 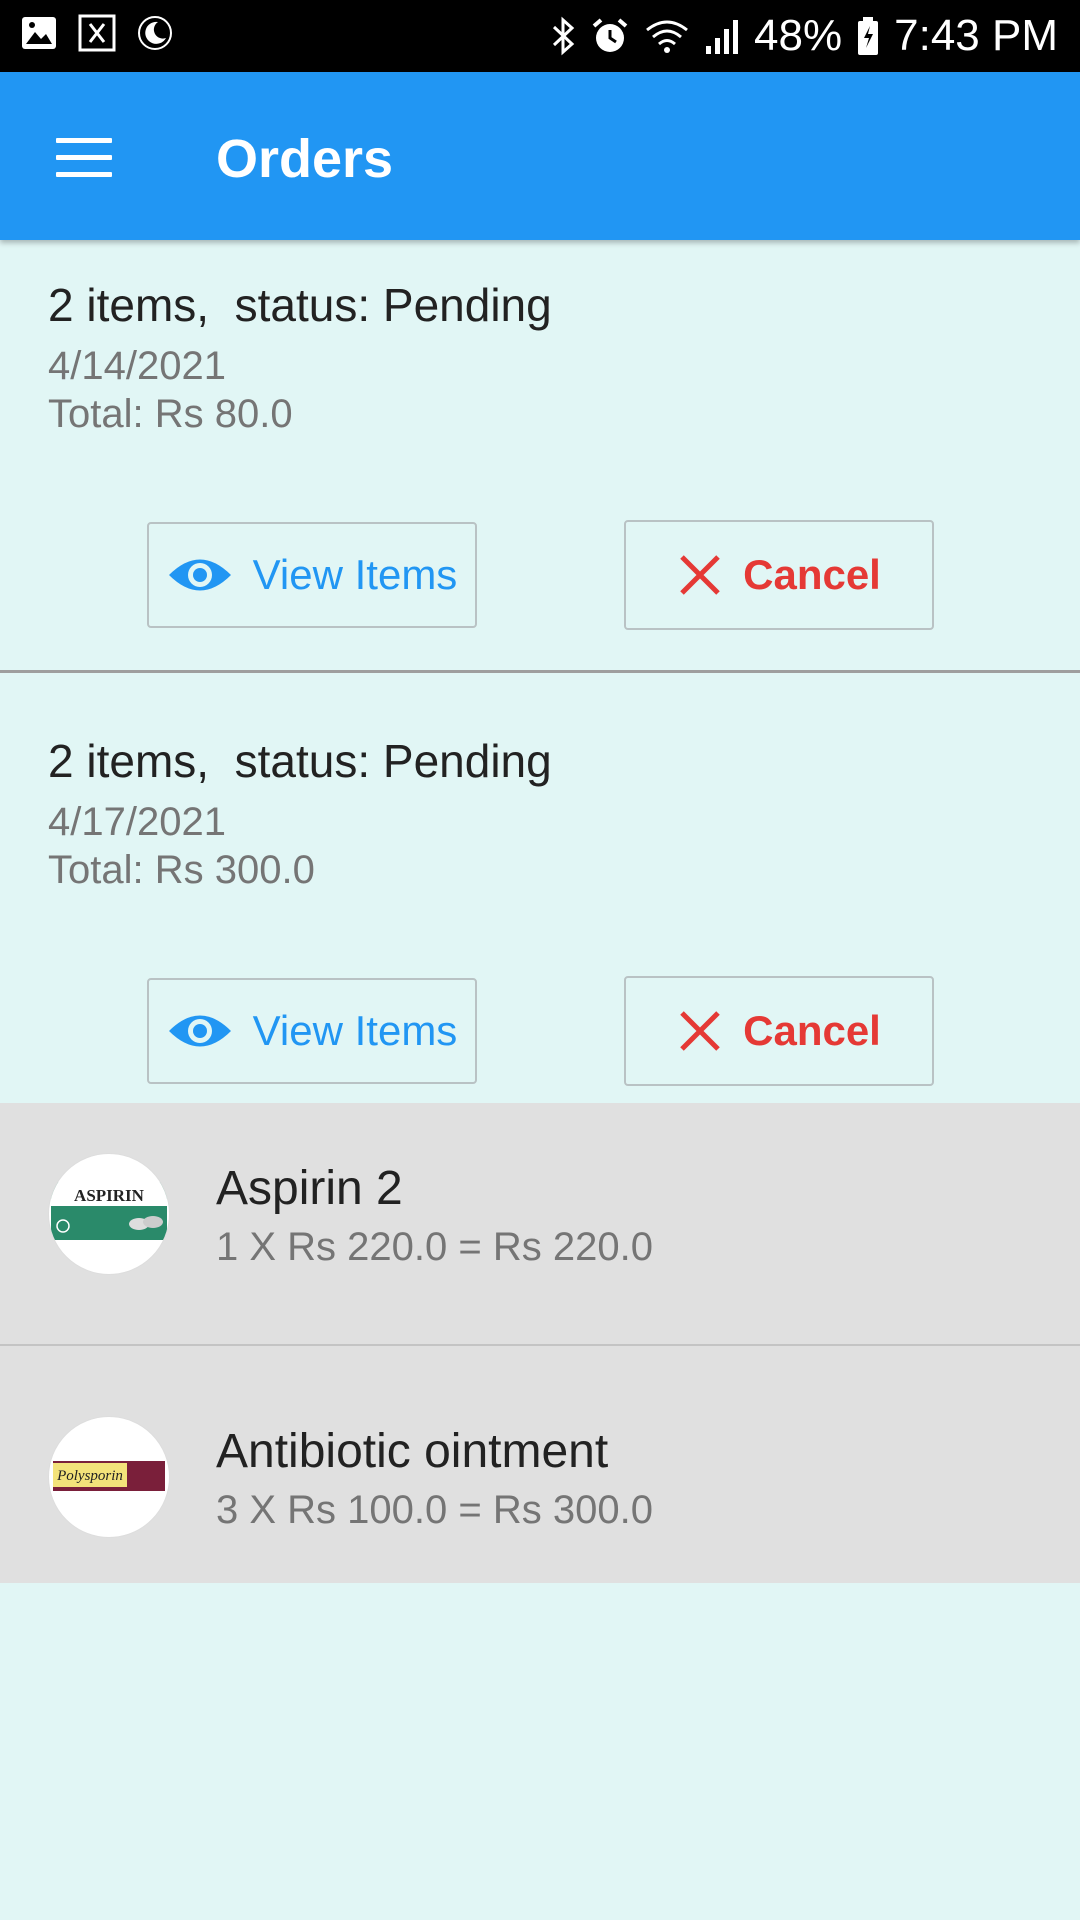 I want to click on polysporin-image: Polysporin, so click(x=109, y=1476).